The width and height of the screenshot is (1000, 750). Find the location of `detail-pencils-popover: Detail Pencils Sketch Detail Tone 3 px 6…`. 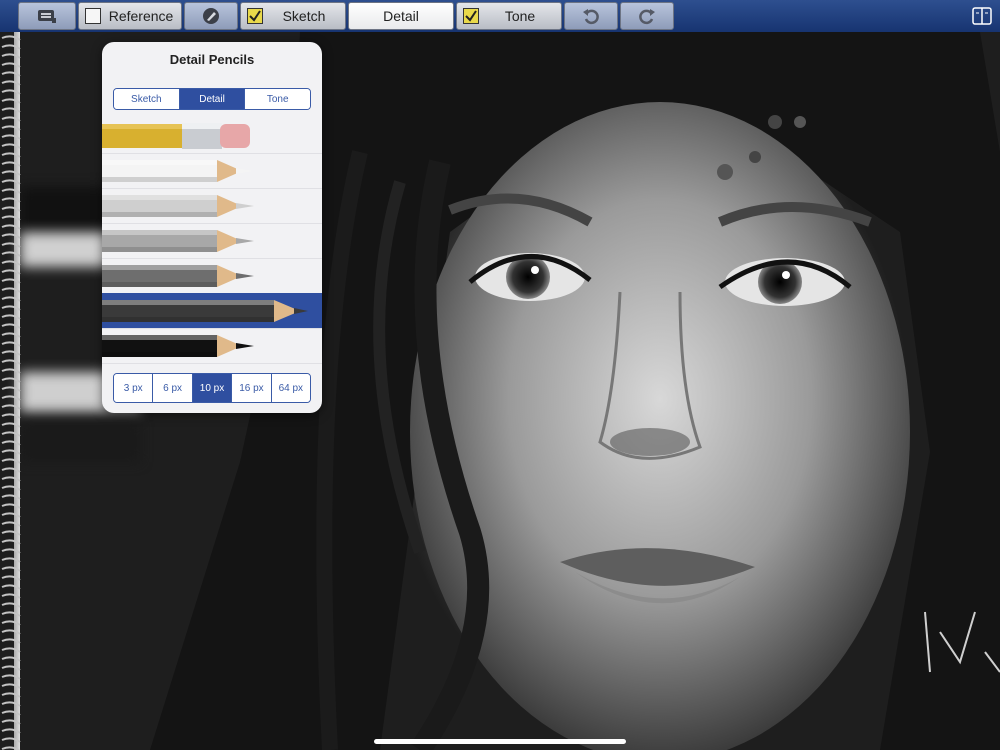

detail-pencils-popover: Detail Pencils Sketch Detail Tone 3 px 6… is located at coordinates (212, 227).